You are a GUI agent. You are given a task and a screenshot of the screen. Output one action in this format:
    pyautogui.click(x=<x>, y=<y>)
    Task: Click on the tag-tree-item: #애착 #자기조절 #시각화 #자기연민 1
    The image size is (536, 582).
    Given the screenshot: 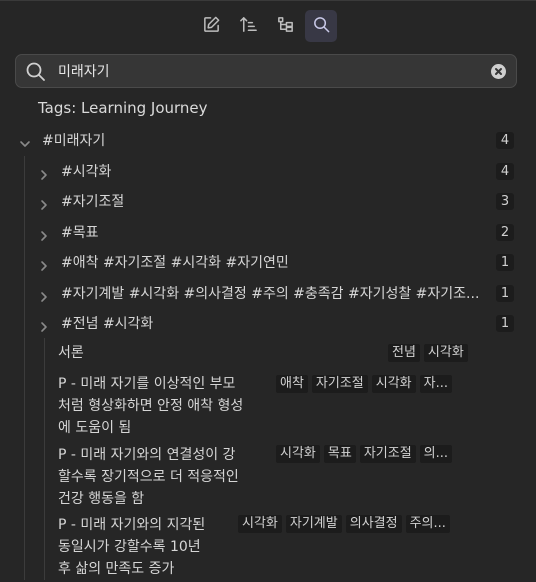 What is the action you would take?
    pyautogui.click(x=268, y=262)
    